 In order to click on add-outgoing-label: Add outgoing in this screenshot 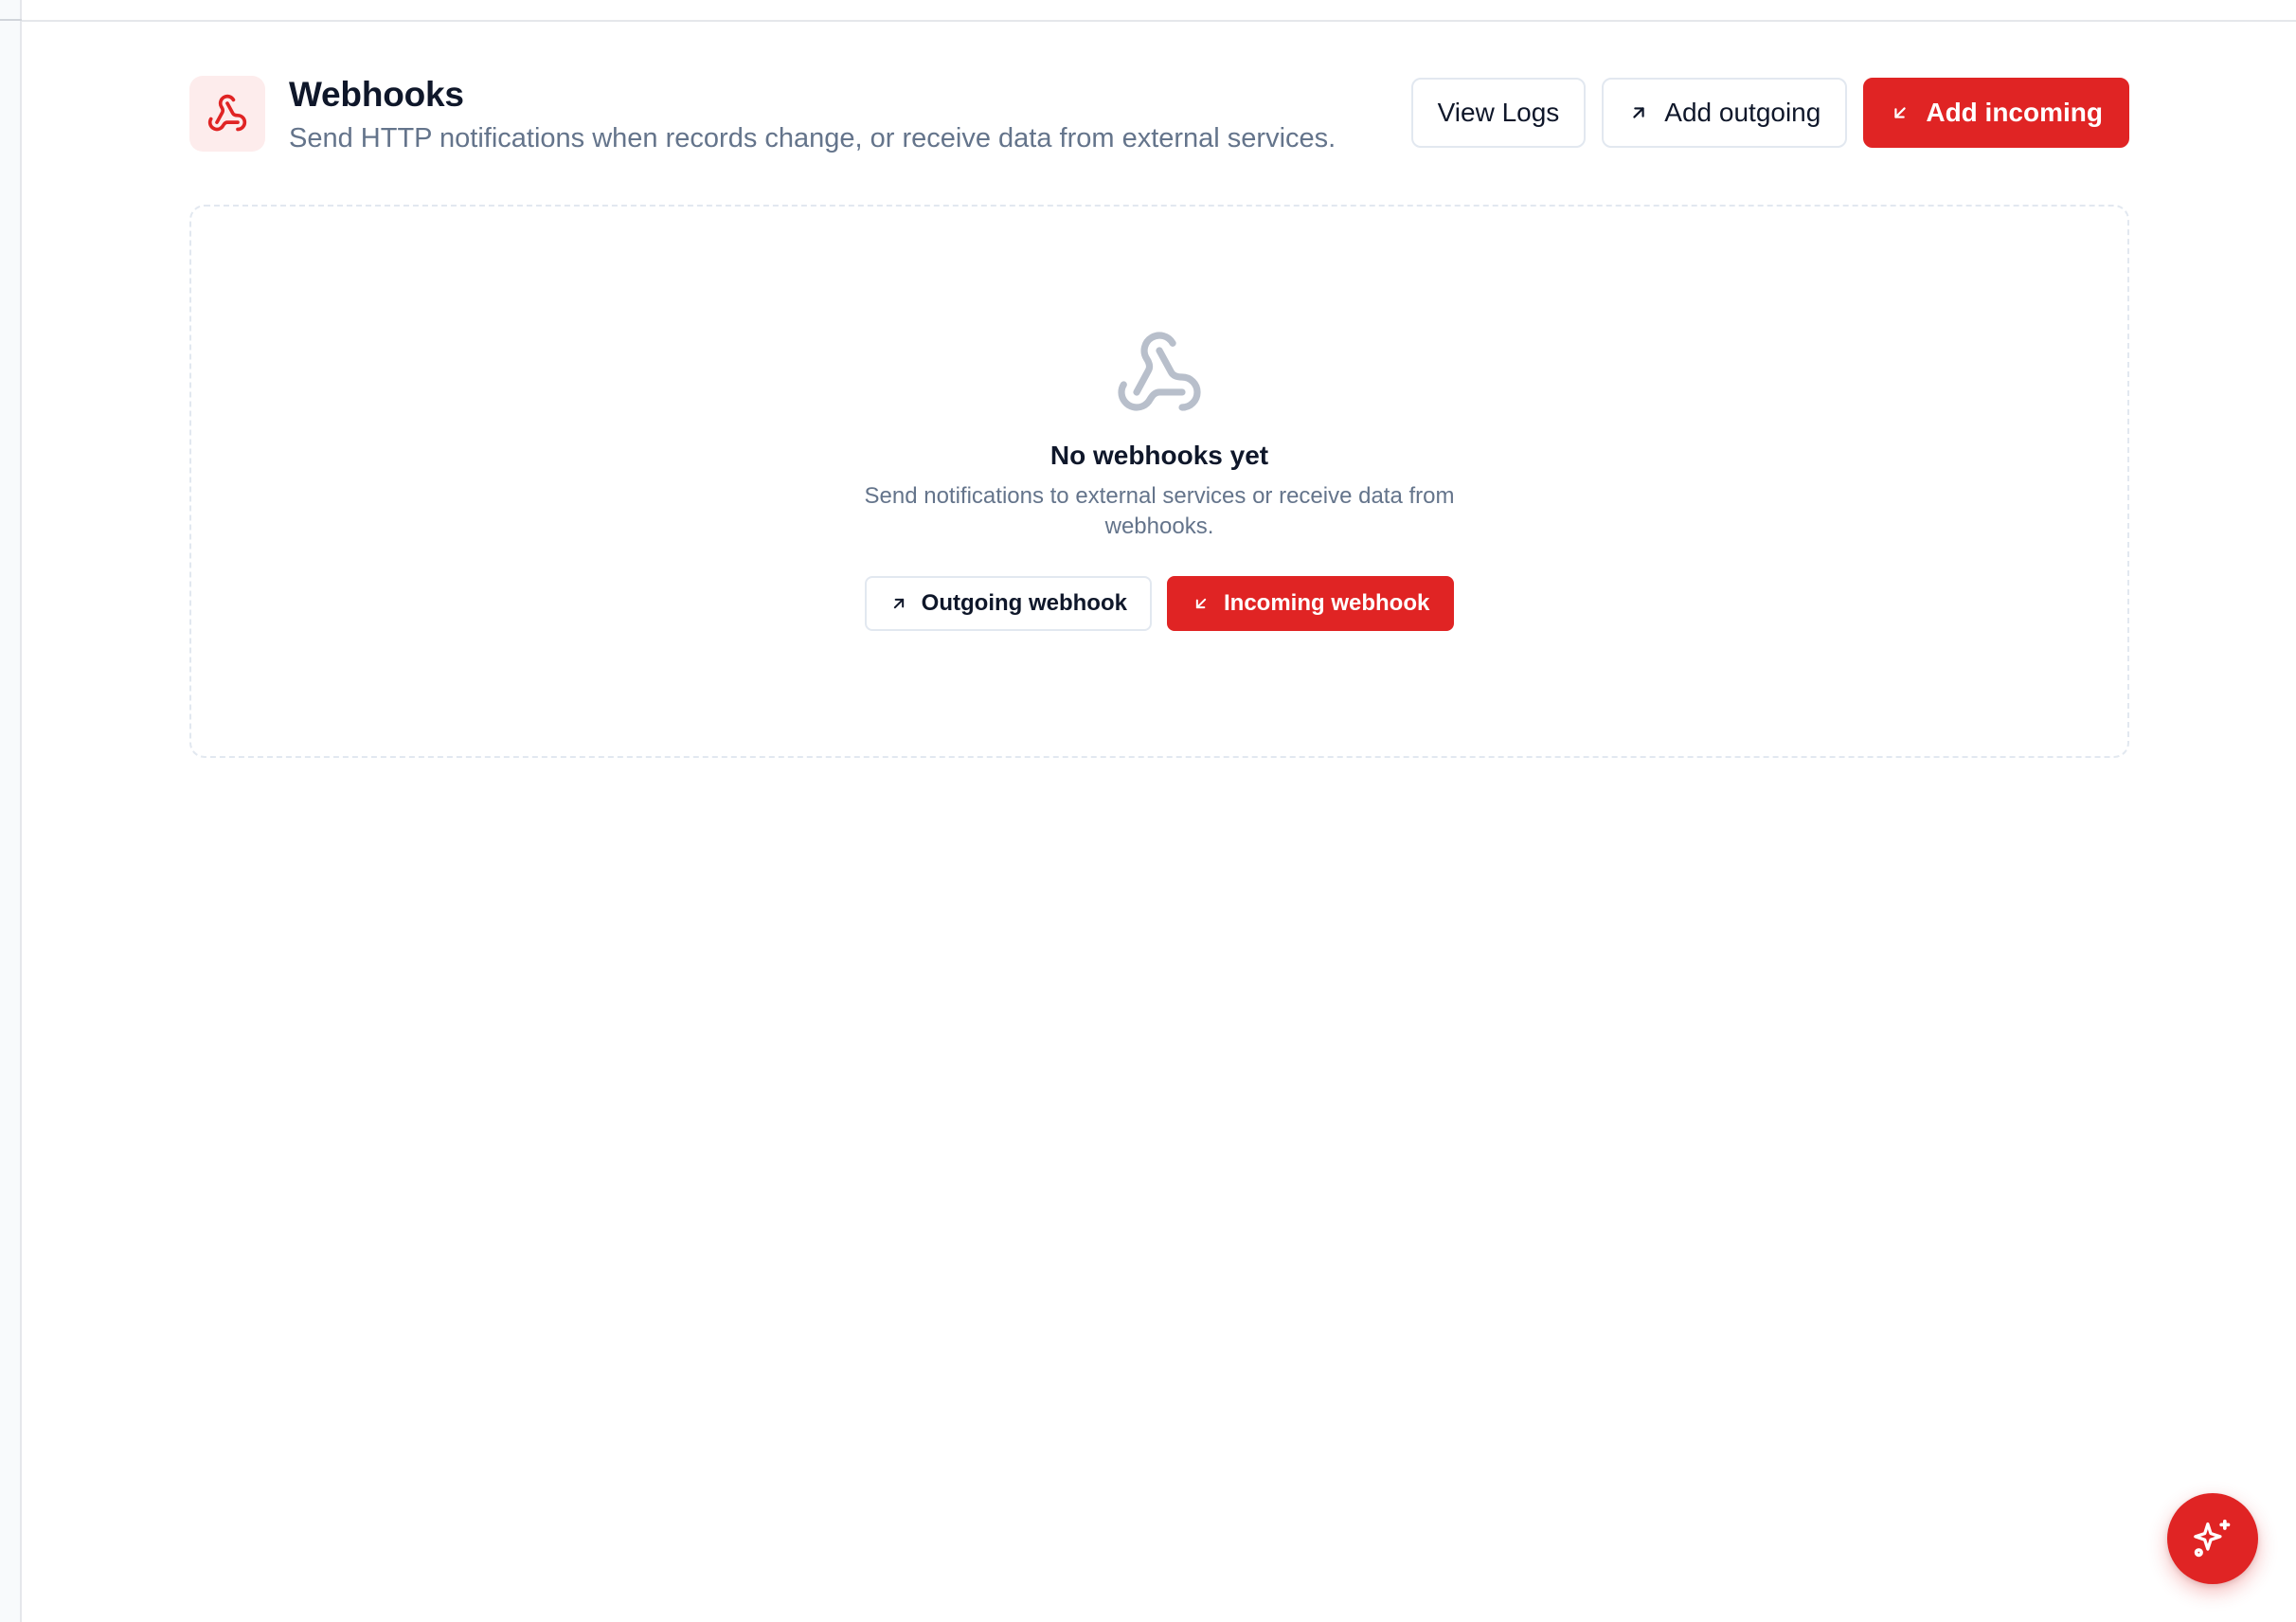, I will do `click(1742, 112)`.